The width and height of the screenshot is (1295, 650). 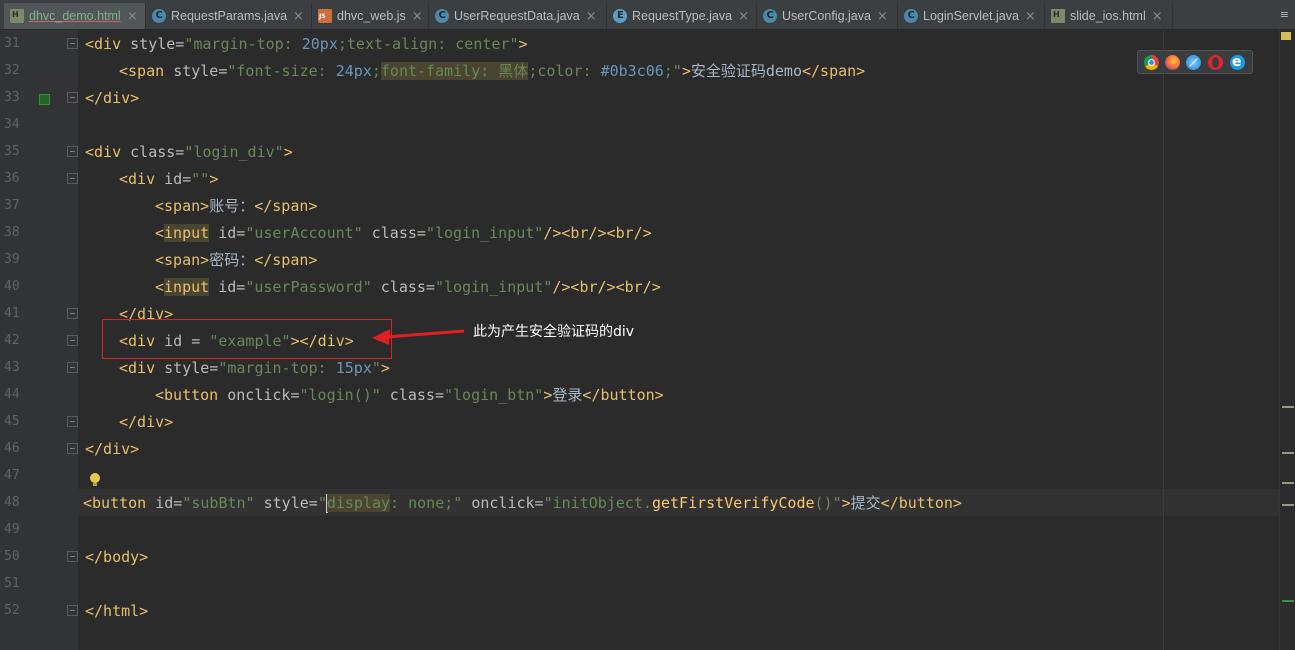 What do you see at coordinates (1163, 340) in the screenshot?
I see `right-margin-guide` at bounding box center [1163, 340].